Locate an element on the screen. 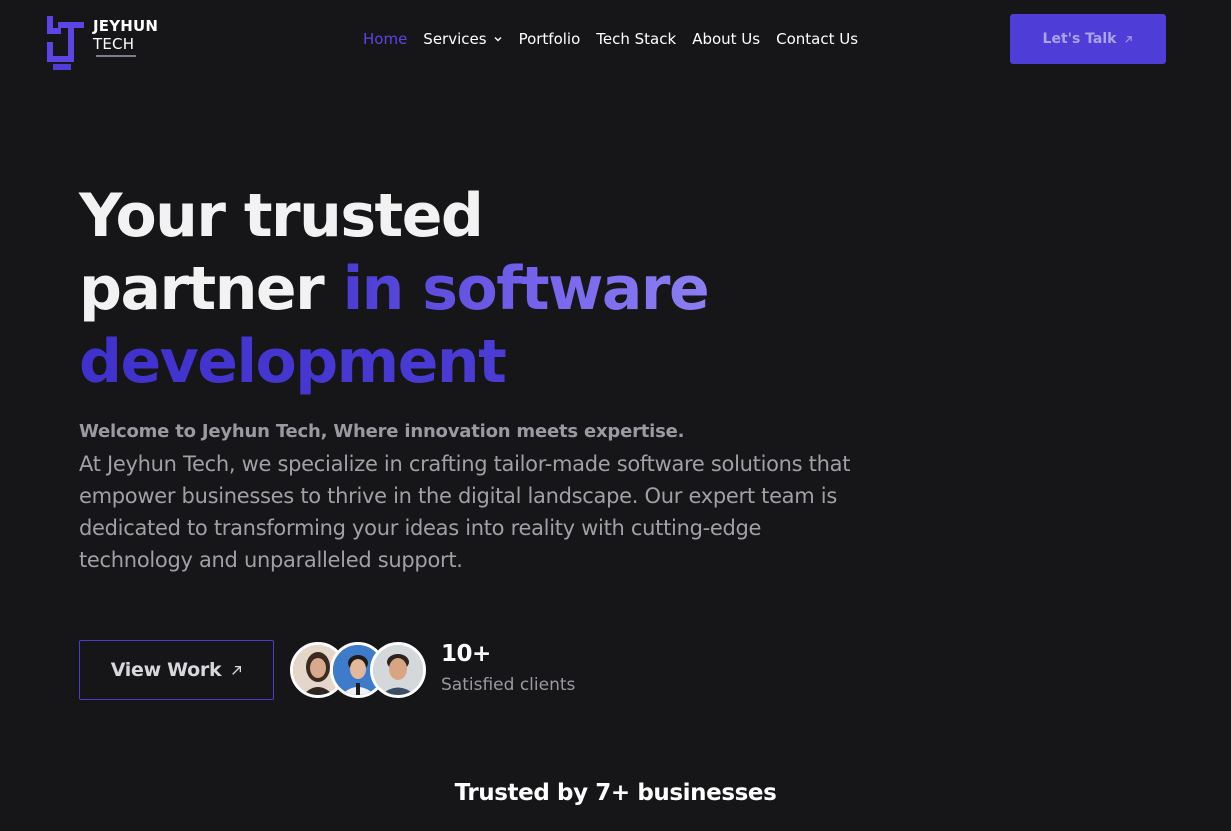 The height and width of the screenshot is (831, 1231). hero-title-line-2: partner in software is located at coordinates (429, 289).